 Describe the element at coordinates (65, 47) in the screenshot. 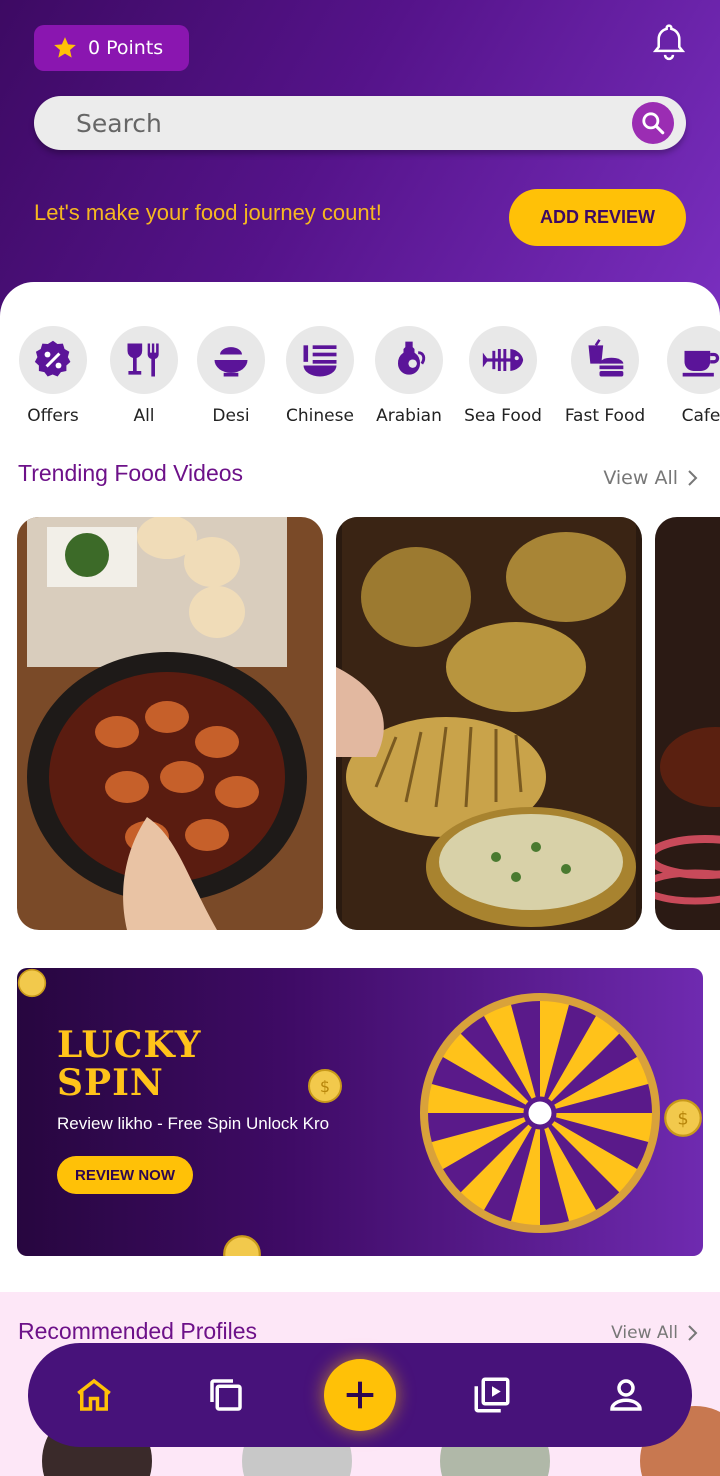

I see `star-icon` at that location.